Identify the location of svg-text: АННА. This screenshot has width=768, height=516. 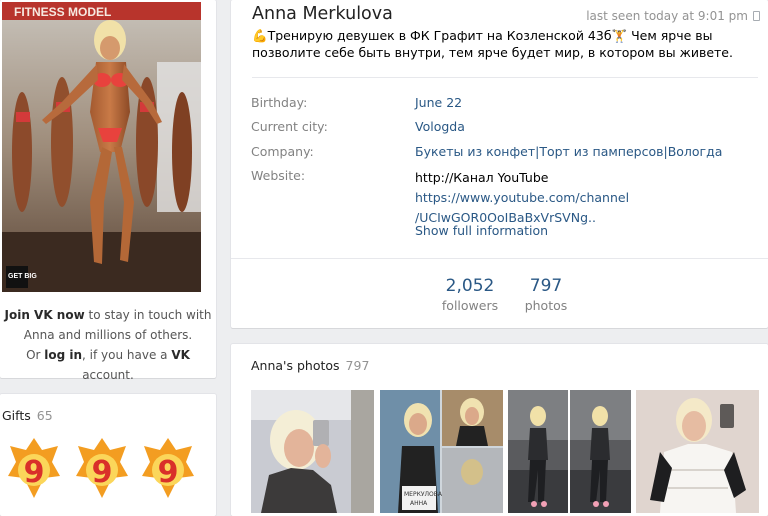
(419, 503).